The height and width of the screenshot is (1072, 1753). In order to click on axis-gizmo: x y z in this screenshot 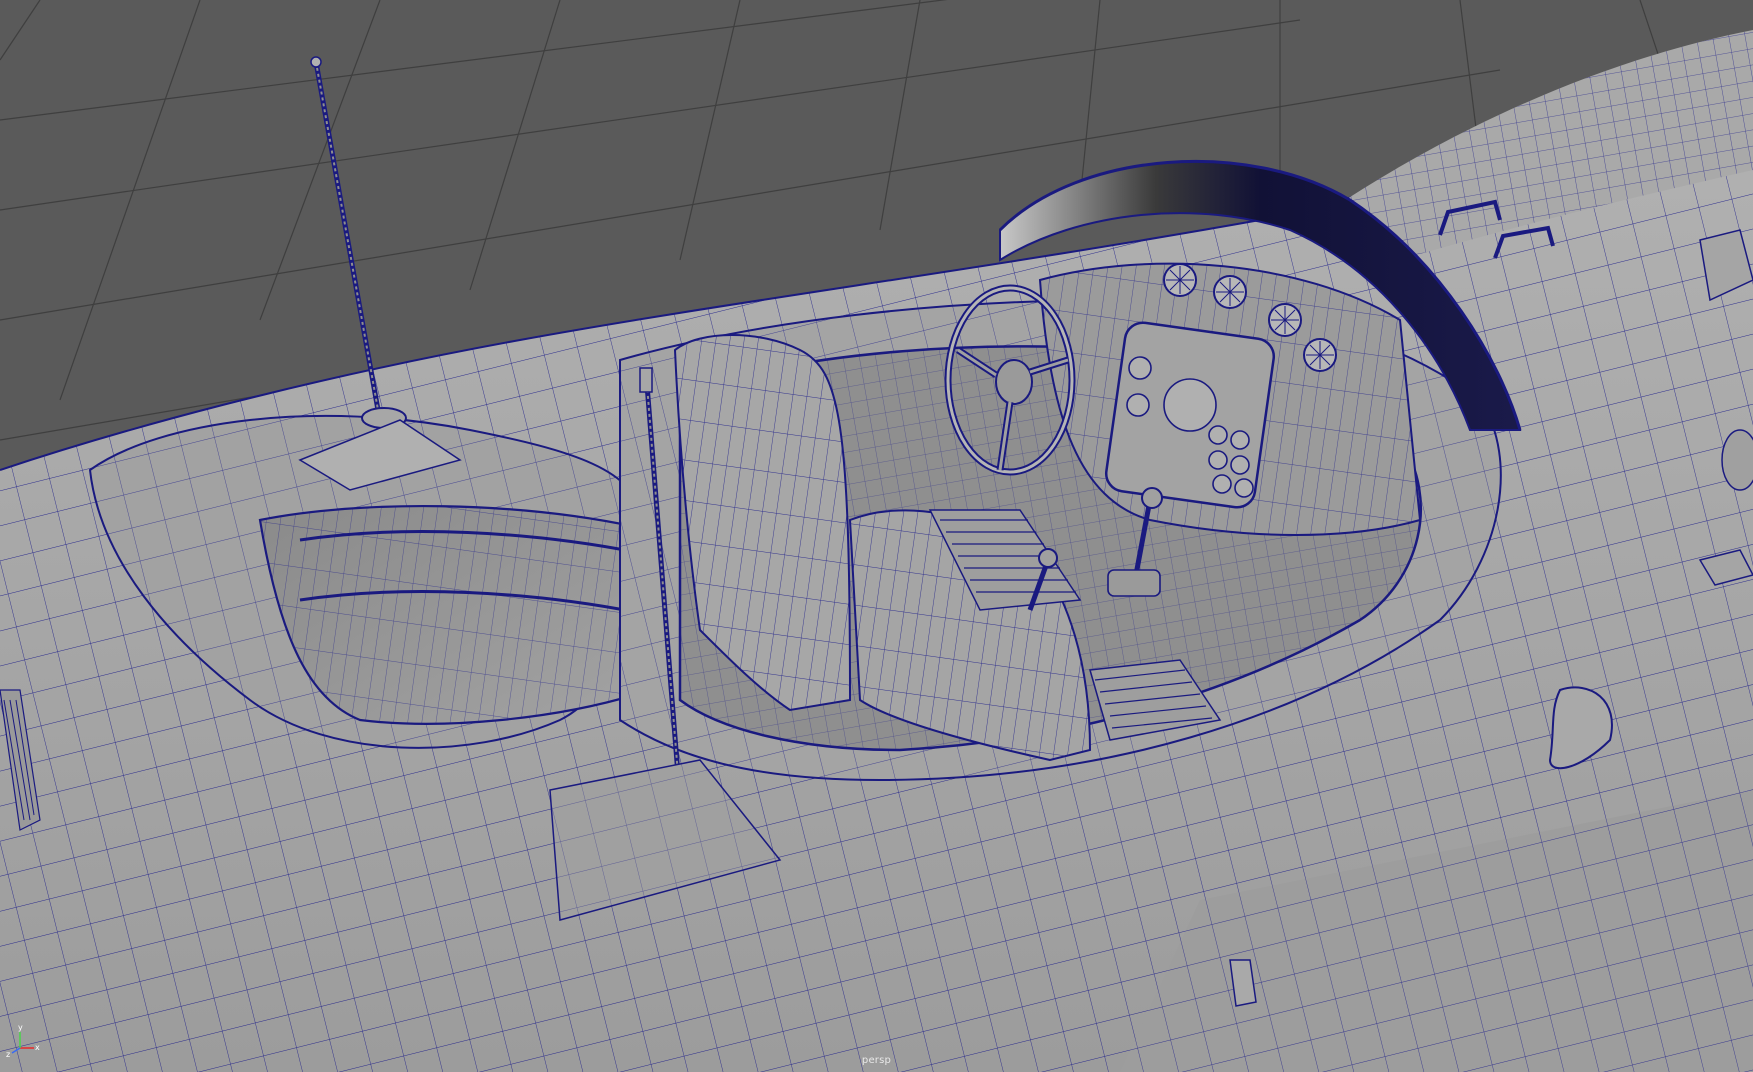, I will do `click(23, 1040)`.